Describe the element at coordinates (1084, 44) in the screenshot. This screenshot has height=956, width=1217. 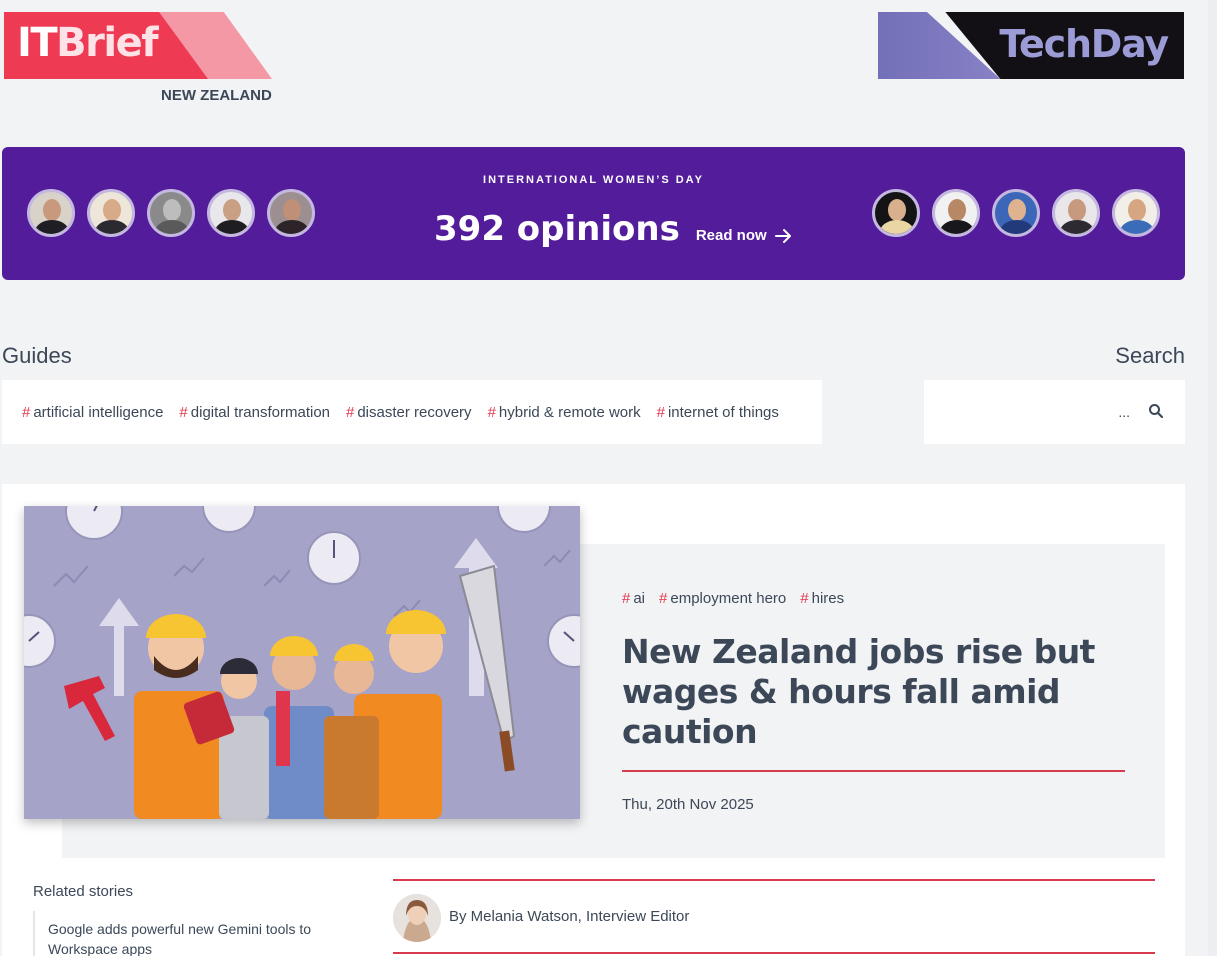
I see `techday-wordmark: TechDay` at that location.